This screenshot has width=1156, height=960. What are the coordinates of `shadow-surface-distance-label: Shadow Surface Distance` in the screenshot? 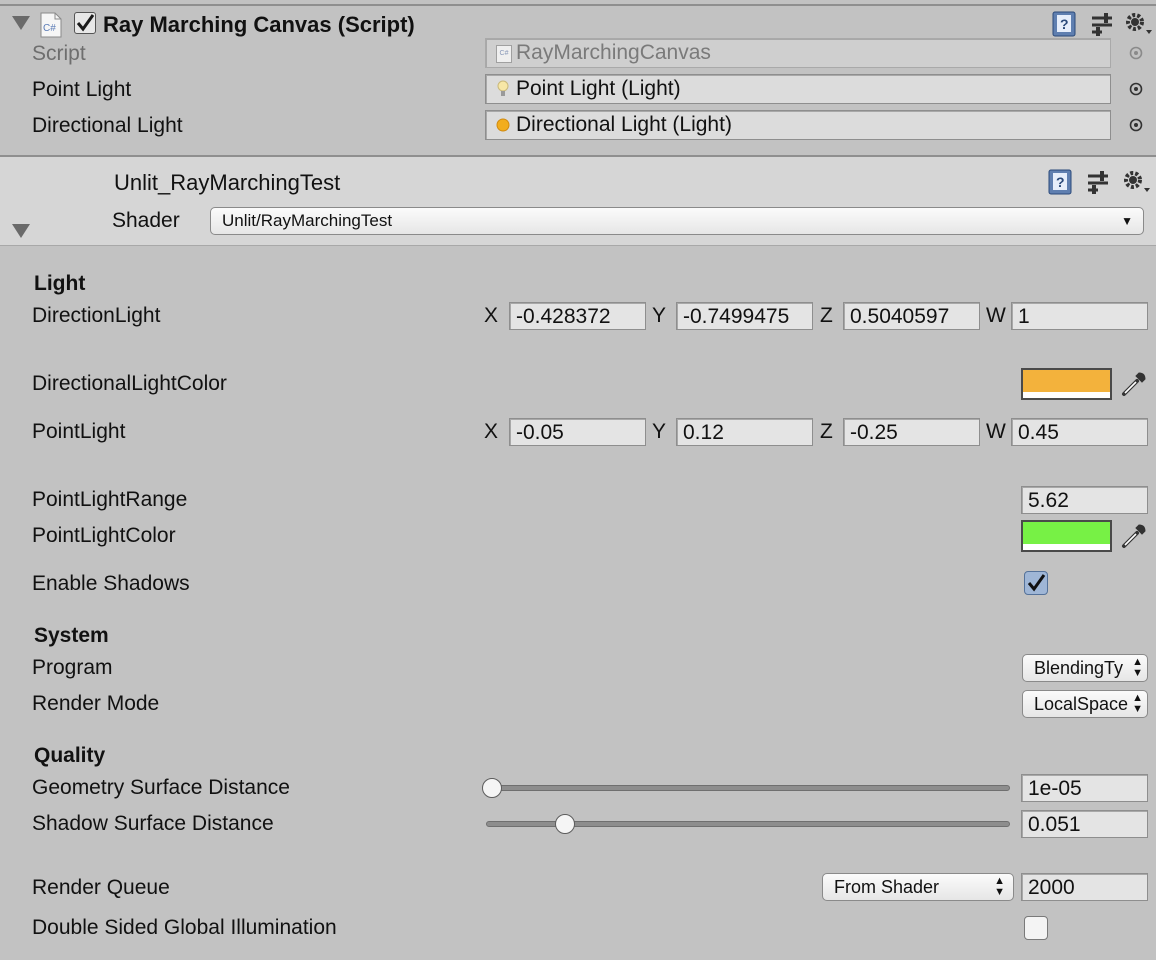 It's located at (153, 823).